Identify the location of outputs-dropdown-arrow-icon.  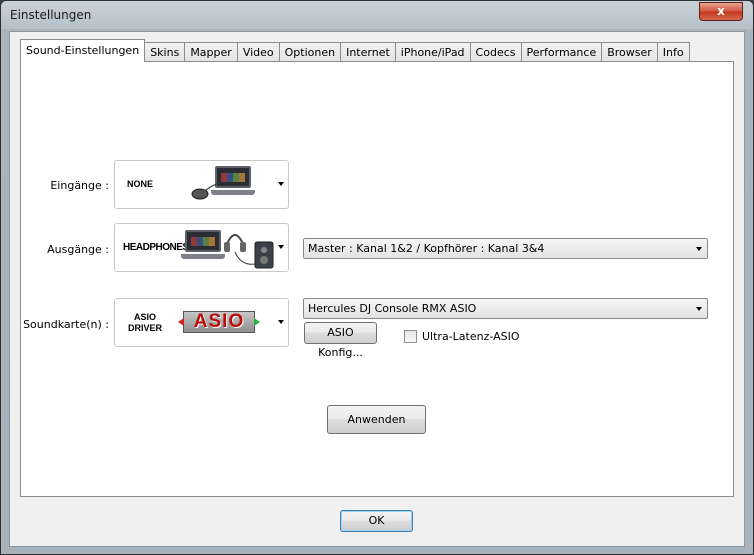
(281, 247).